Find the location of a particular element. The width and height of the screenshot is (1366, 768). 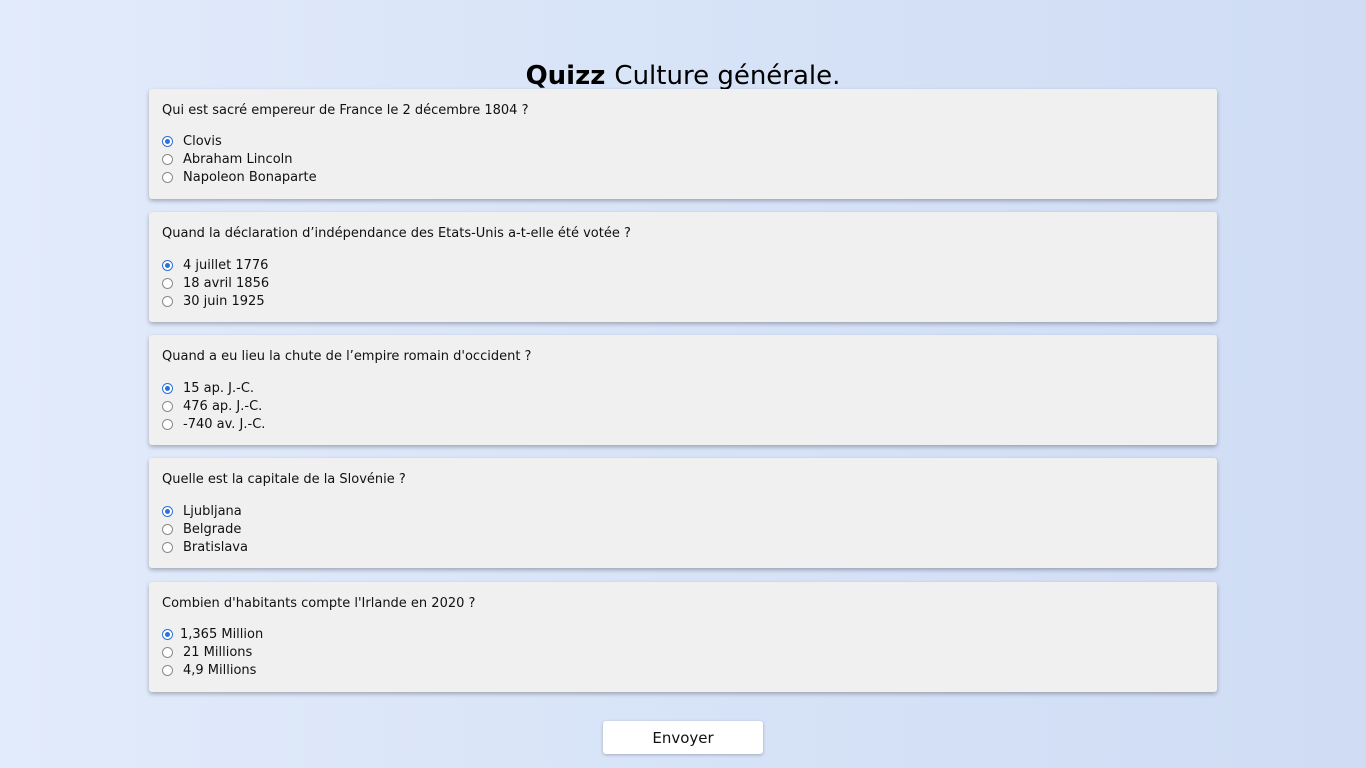

option-label: Ljubljana is located at coordinates (212, 511).